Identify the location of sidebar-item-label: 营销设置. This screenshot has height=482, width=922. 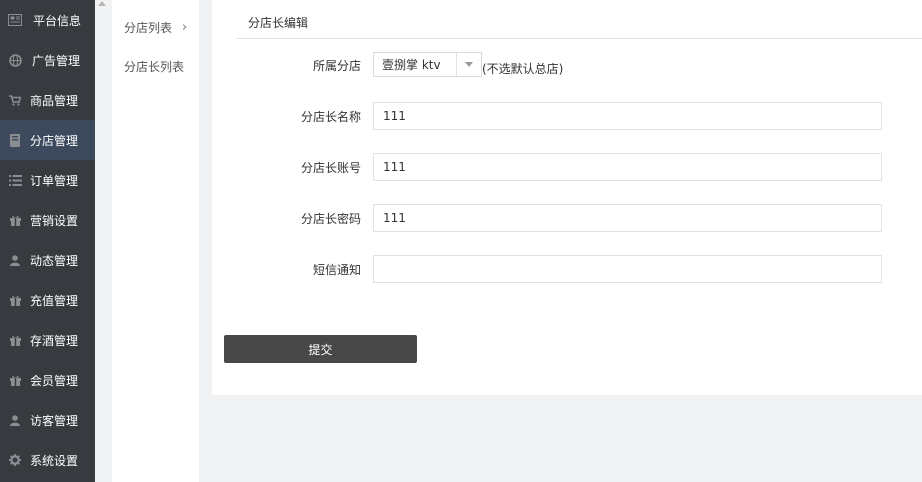
(54, 220).